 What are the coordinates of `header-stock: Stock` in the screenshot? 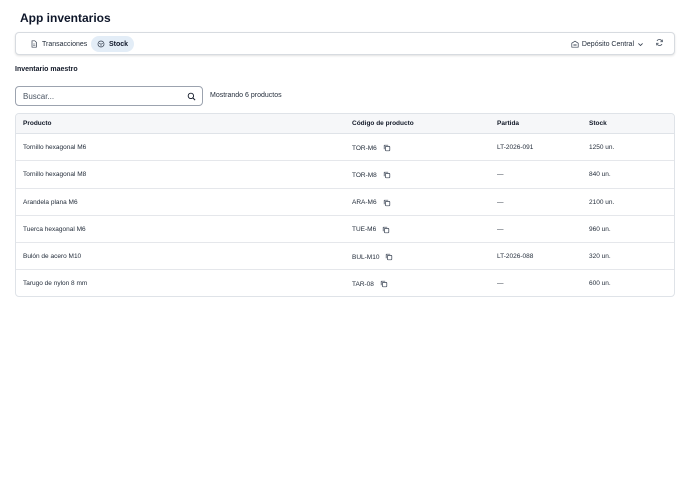 It's located at (598, 123).